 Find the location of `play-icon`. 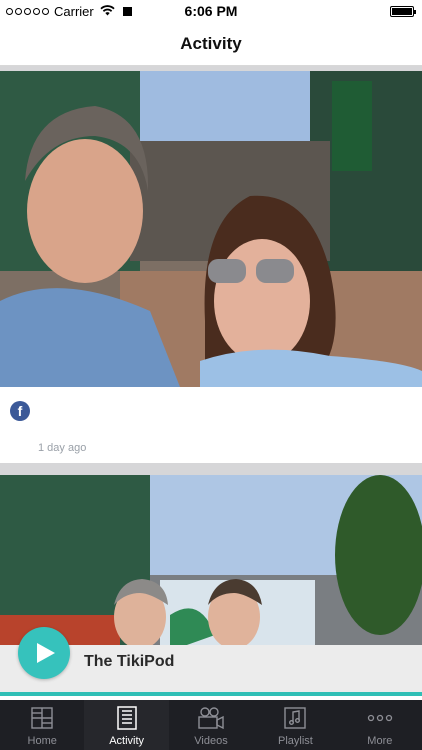

play-icon is located at coordinates (46, 653).